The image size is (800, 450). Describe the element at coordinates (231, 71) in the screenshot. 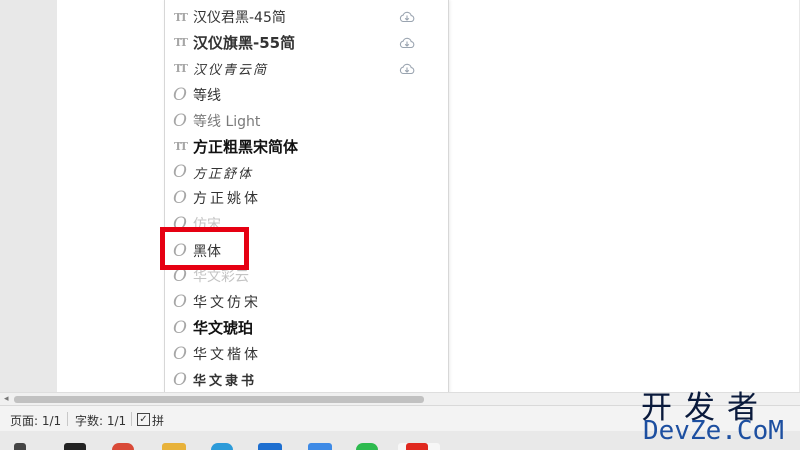

I see `font-item-label: 汉仪青云简` at that location.